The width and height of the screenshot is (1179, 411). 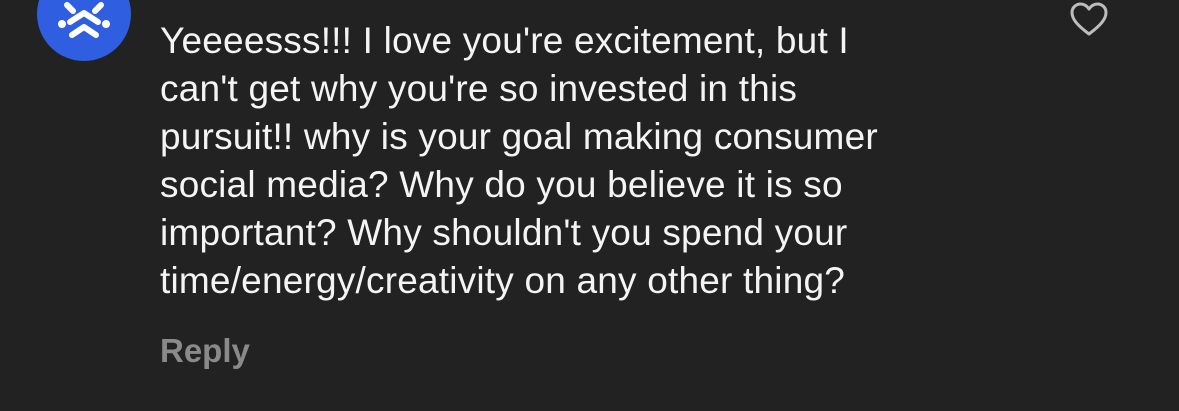 I want to click on like-button, so click(x=1089, y=20).